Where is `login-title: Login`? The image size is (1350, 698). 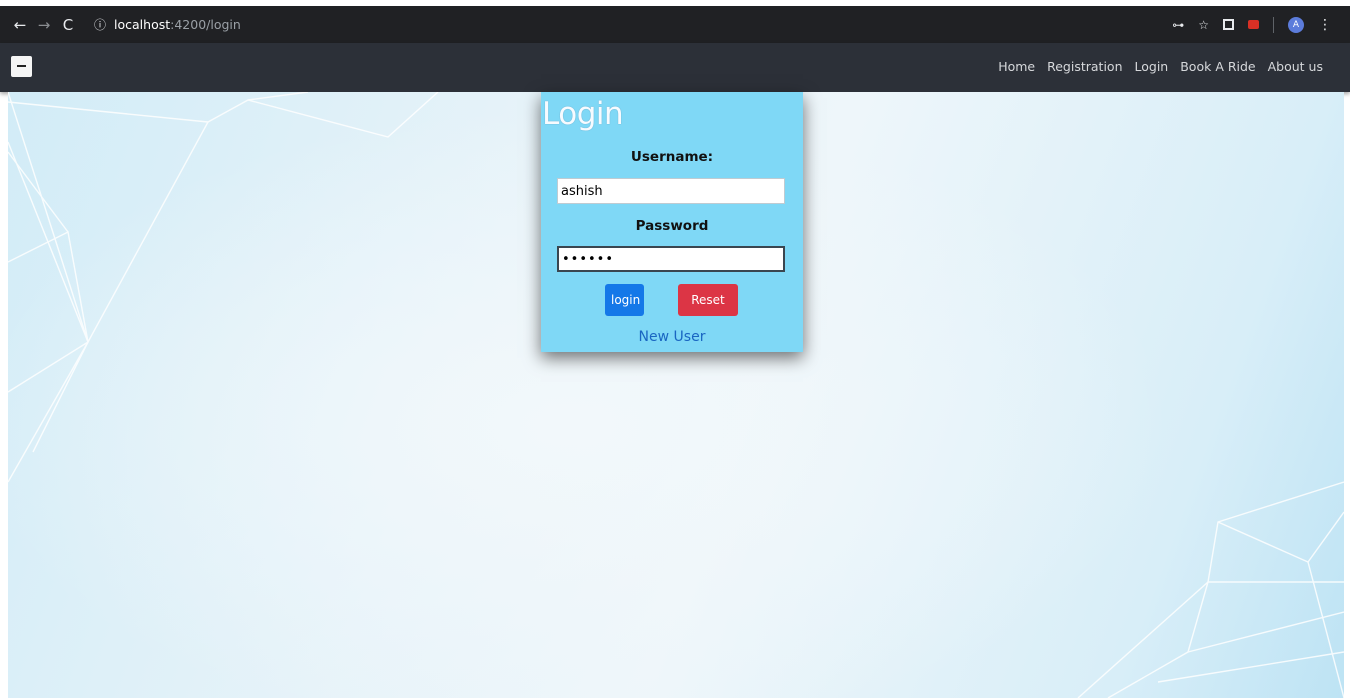
login-title: Login is located at coordinates (583, 114).